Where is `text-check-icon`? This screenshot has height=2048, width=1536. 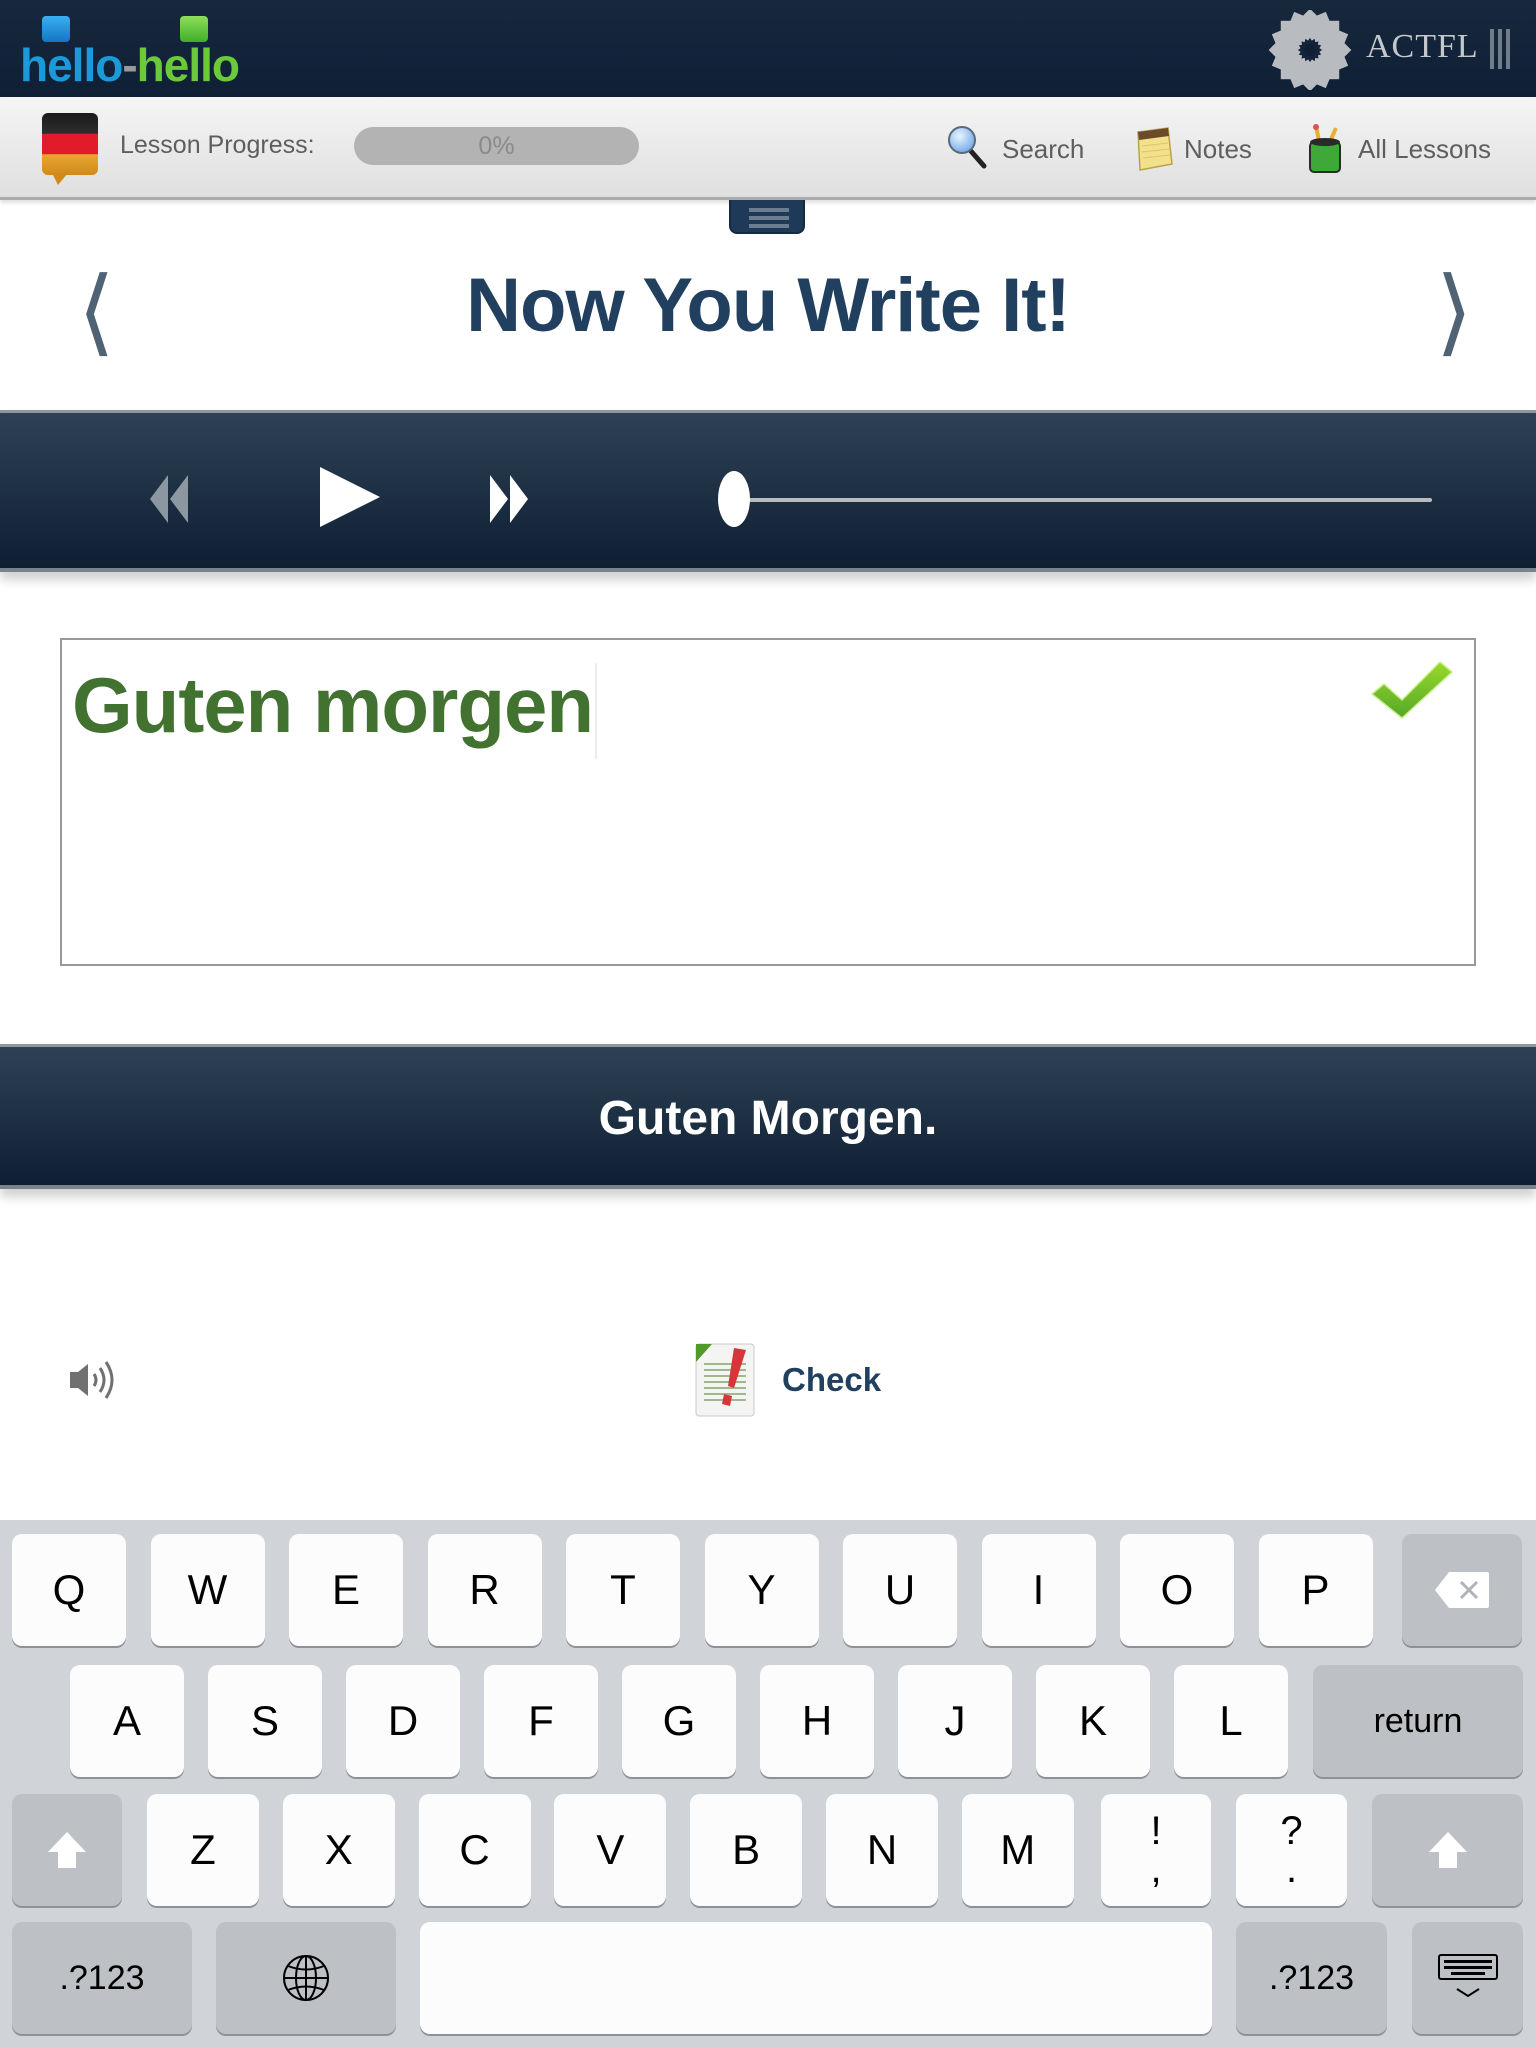 text-check-icon is located at coordinates (725, 1380).